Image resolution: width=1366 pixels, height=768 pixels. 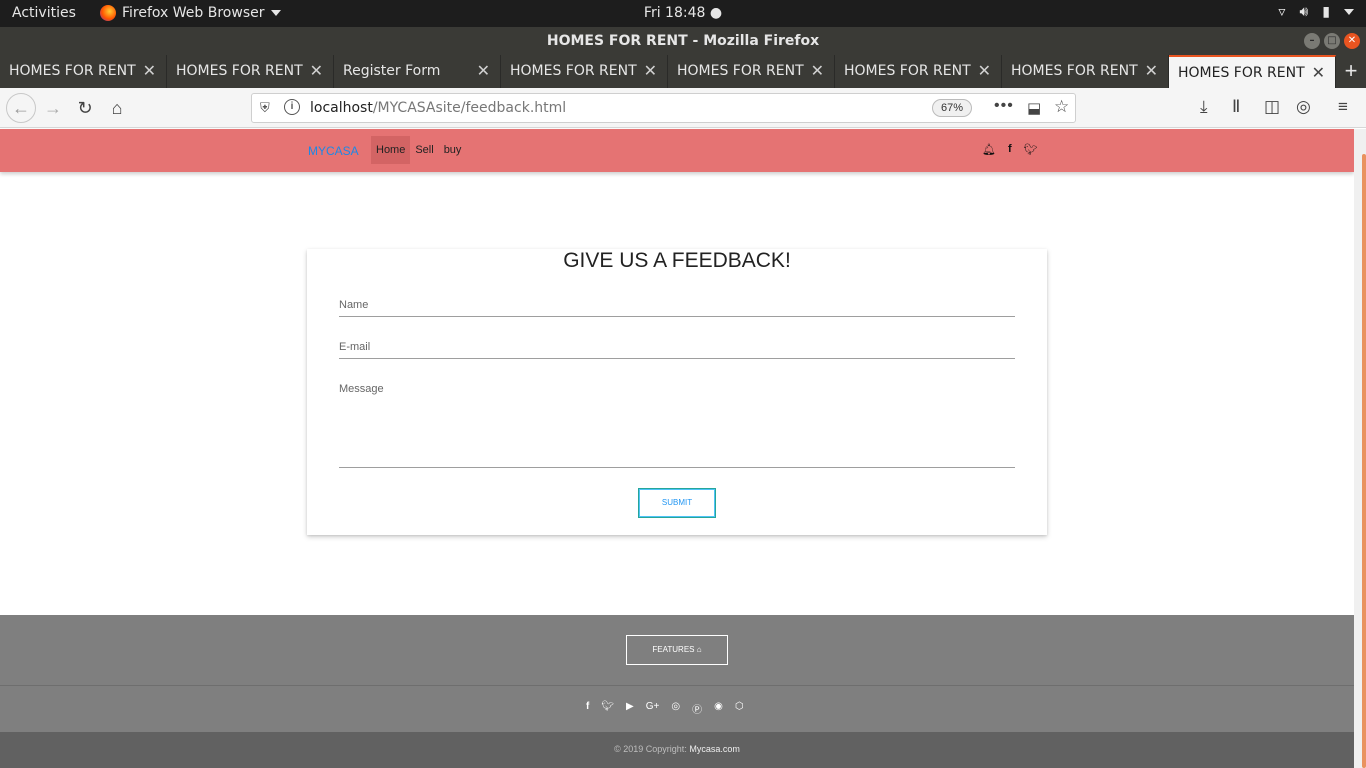 I want to click on dribbble-icon: ◎, so click(x=675, y=708).